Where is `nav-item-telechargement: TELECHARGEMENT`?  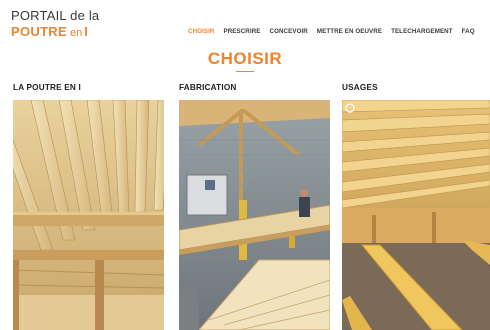 nav-item-telechargement: TELECHARGEMENT is located at coordinates (422, 31).